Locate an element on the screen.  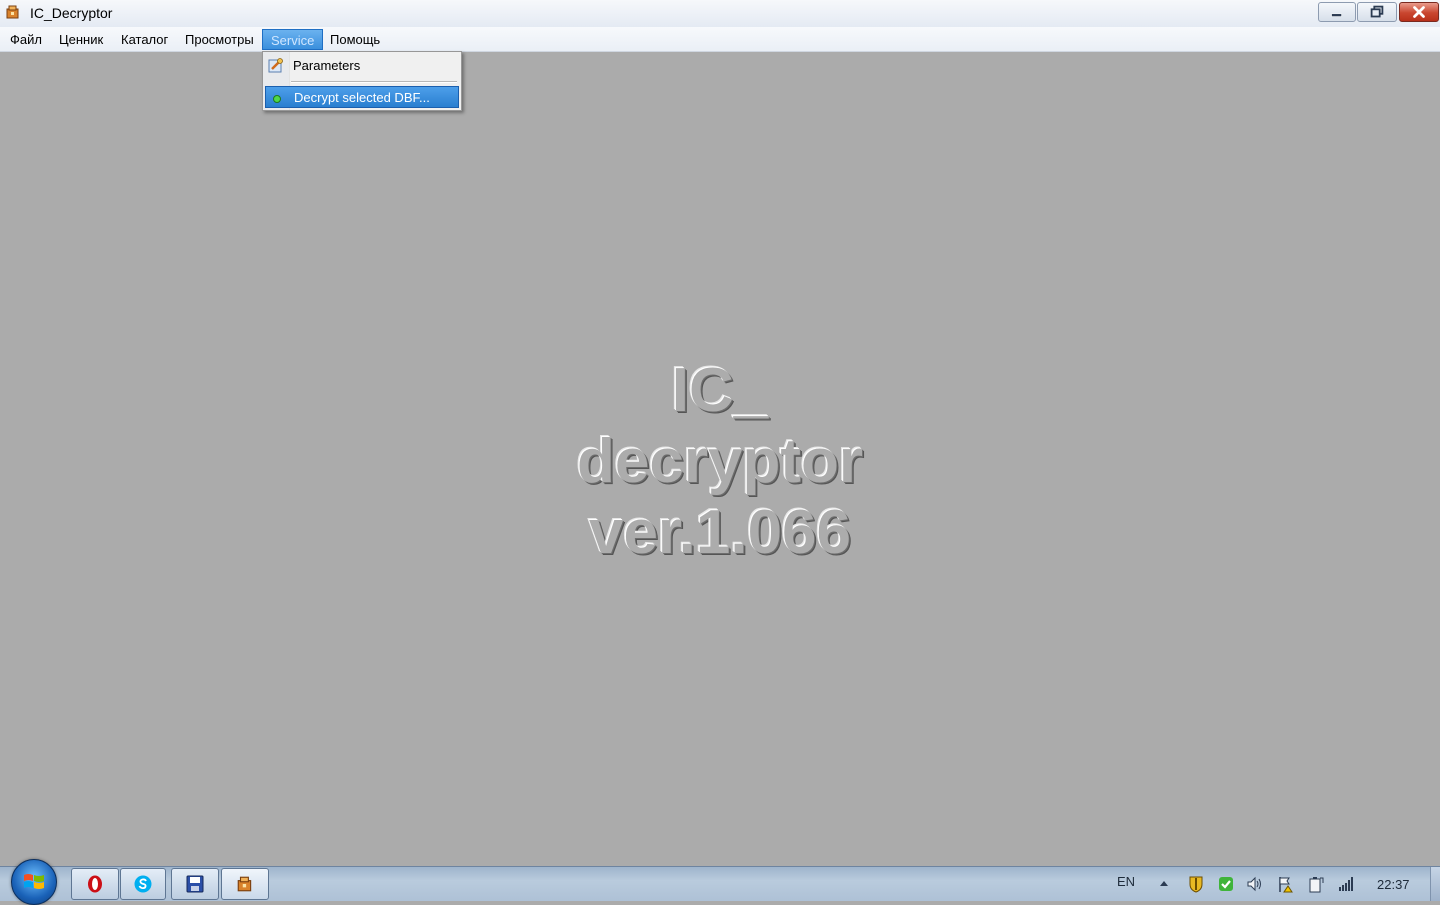
close-button is located at coordinates (1419, 12).